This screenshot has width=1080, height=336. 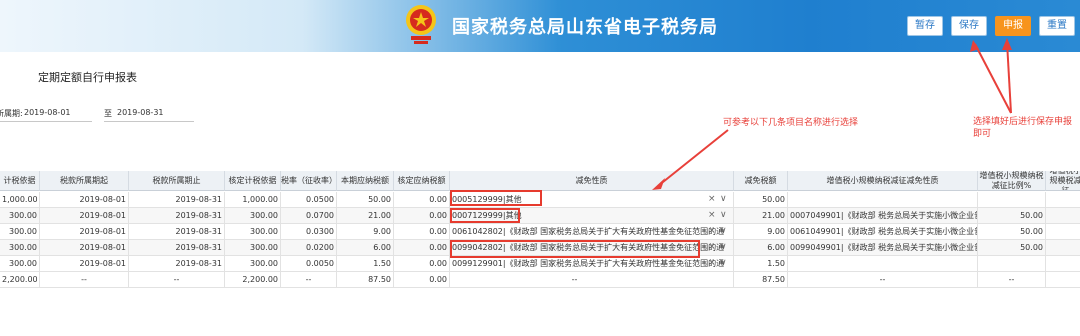 I want to click on cell-small-scale-nature: --, so click(x=883, y=280).